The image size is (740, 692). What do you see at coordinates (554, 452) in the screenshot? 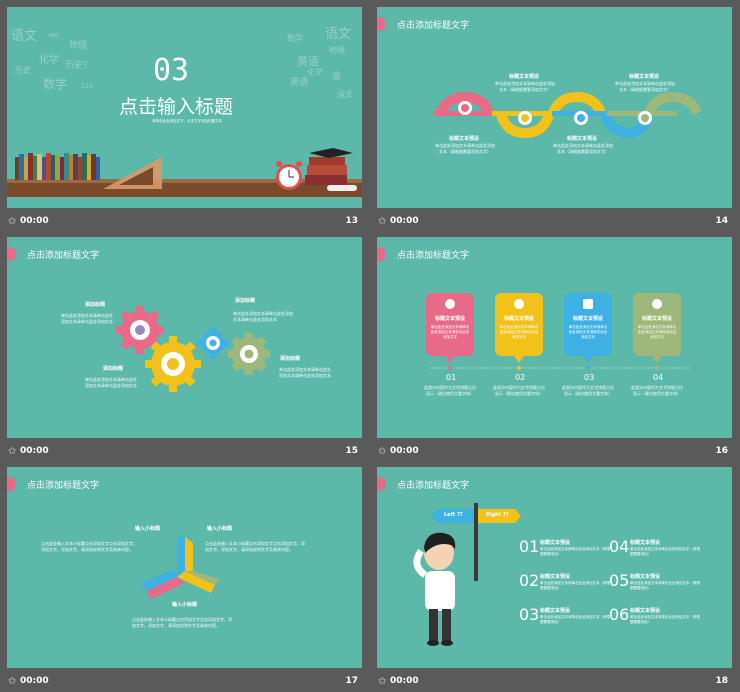
I see `slide-footer: ✩ 00:00 16` at bounding box center [554, 452].